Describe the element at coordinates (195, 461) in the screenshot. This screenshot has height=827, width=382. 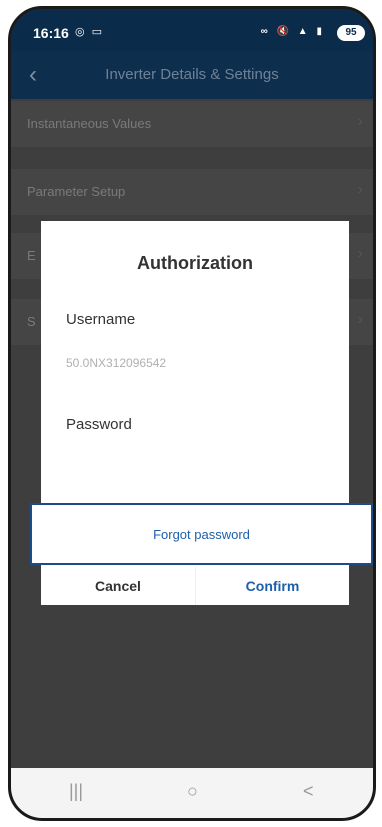
I see `password-field` at that location.